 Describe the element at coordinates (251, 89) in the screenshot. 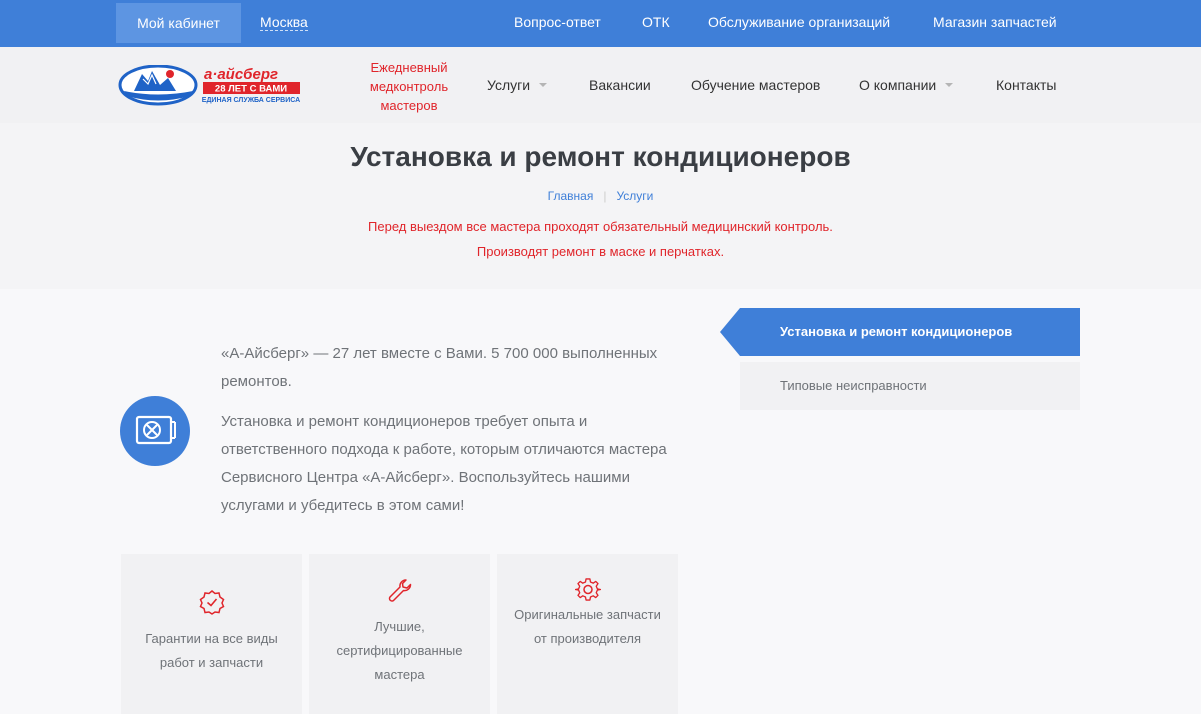

I see `svg-text: 28 ЛЕТ С ВАМИ` at that location.